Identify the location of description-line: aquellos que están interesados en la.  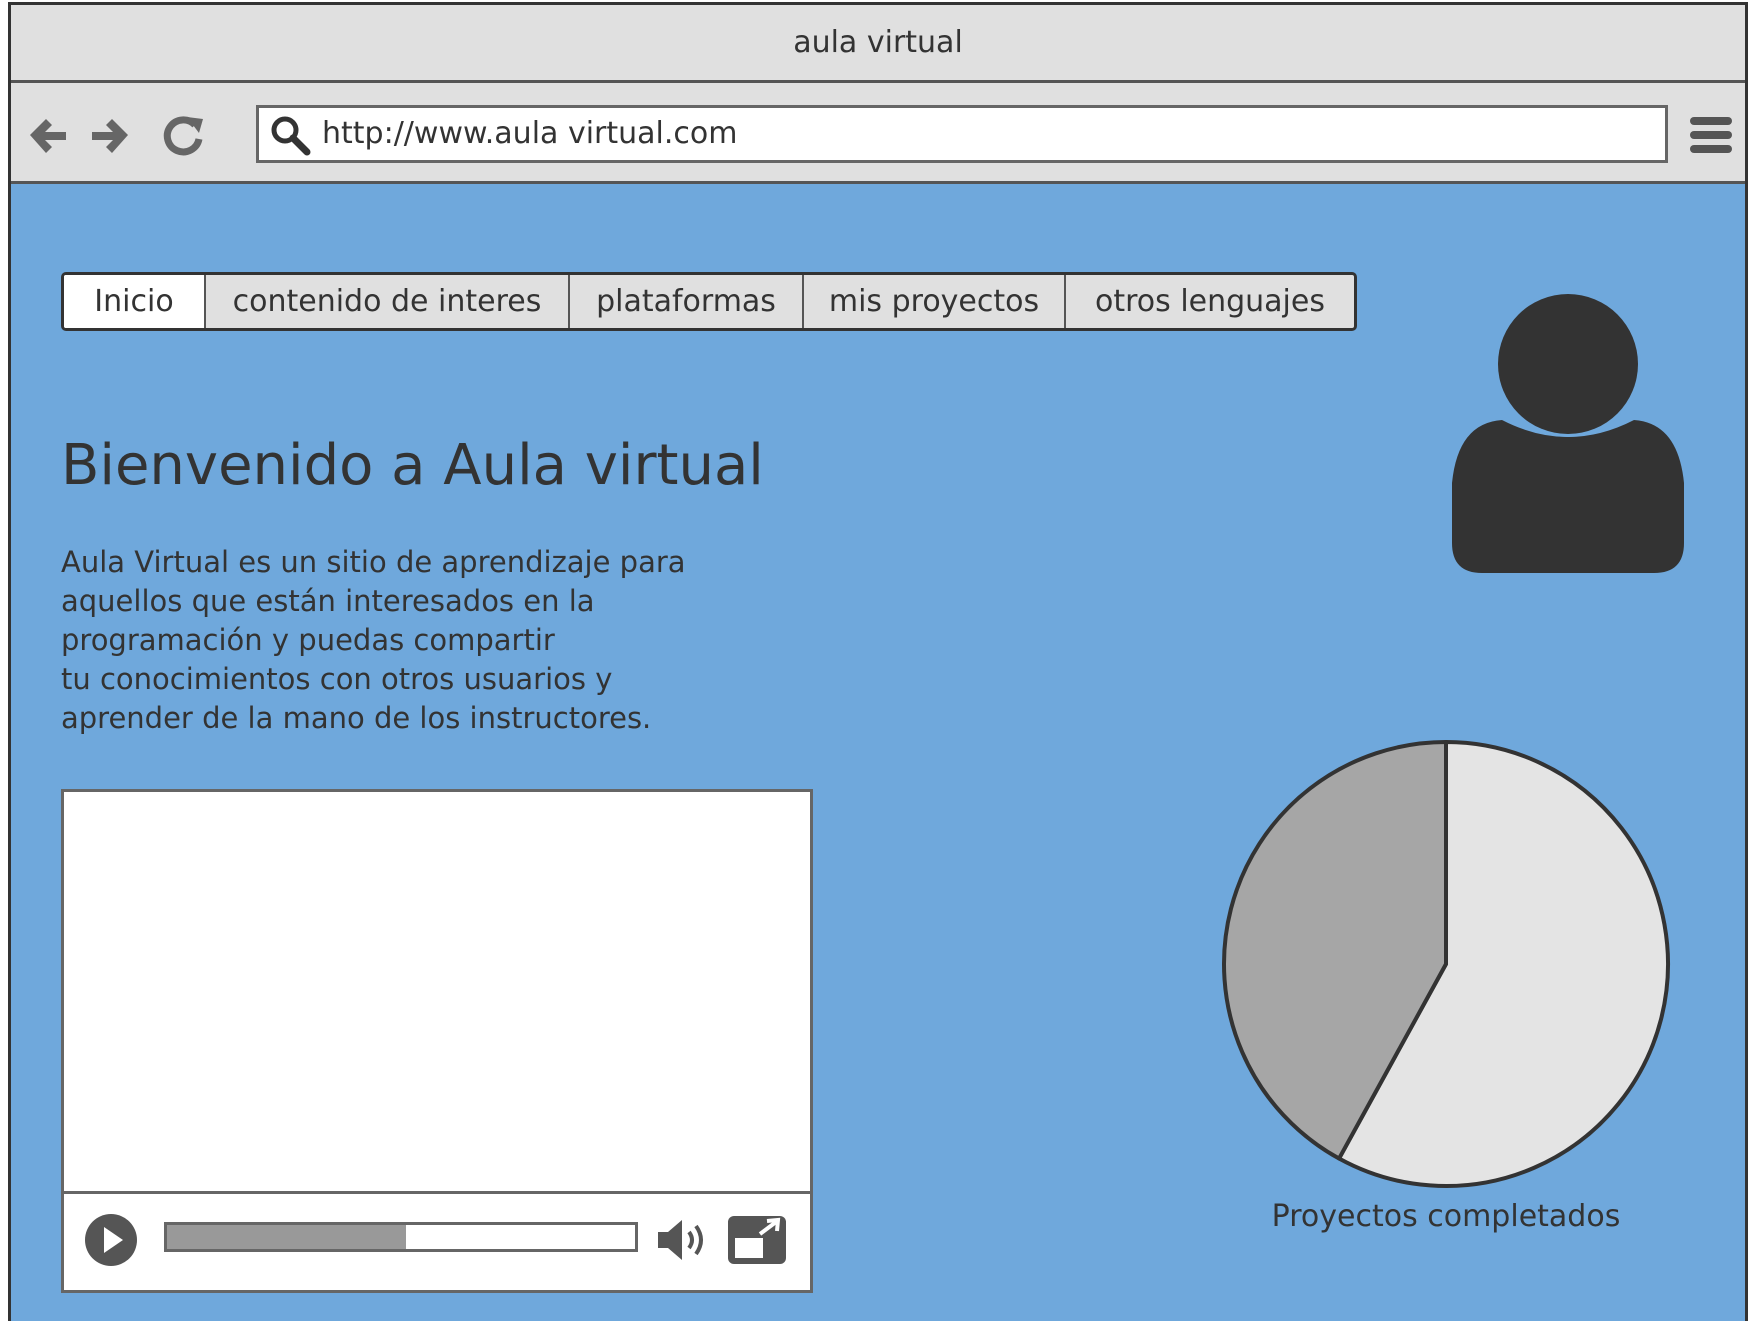
(328, 601).